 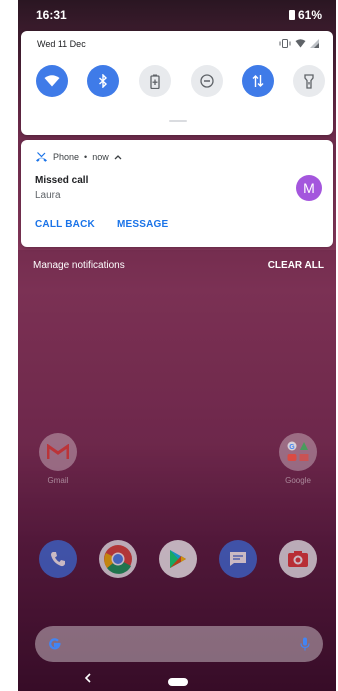 I want to click on vibrate-icon, so click(x=285, y=43).